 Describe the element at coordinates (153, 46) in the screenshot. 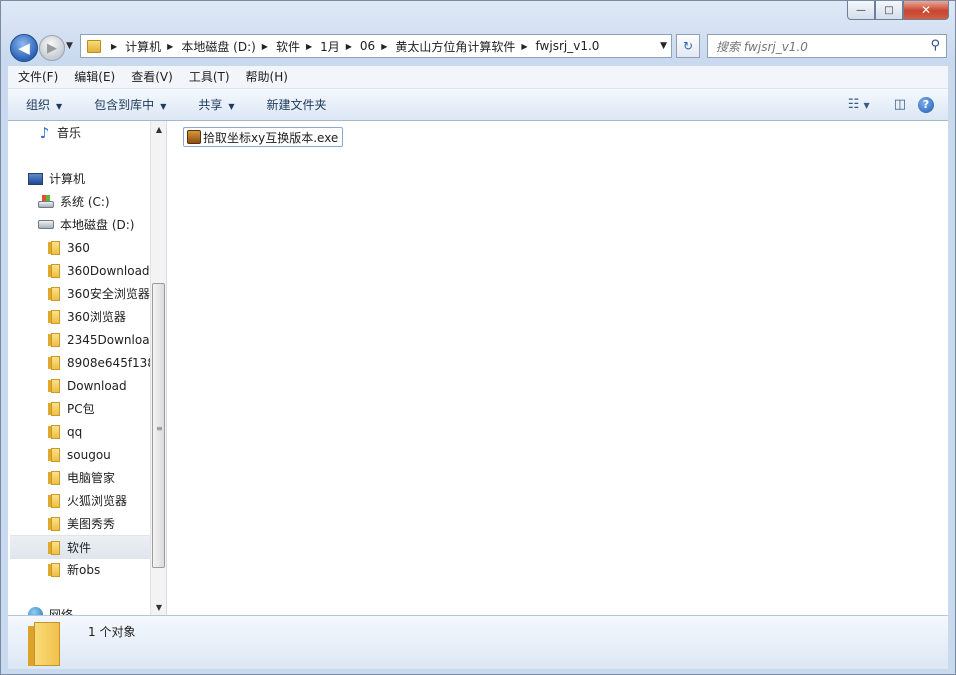

I see `breadcrumb-item: 计算机 ▶` at that location.